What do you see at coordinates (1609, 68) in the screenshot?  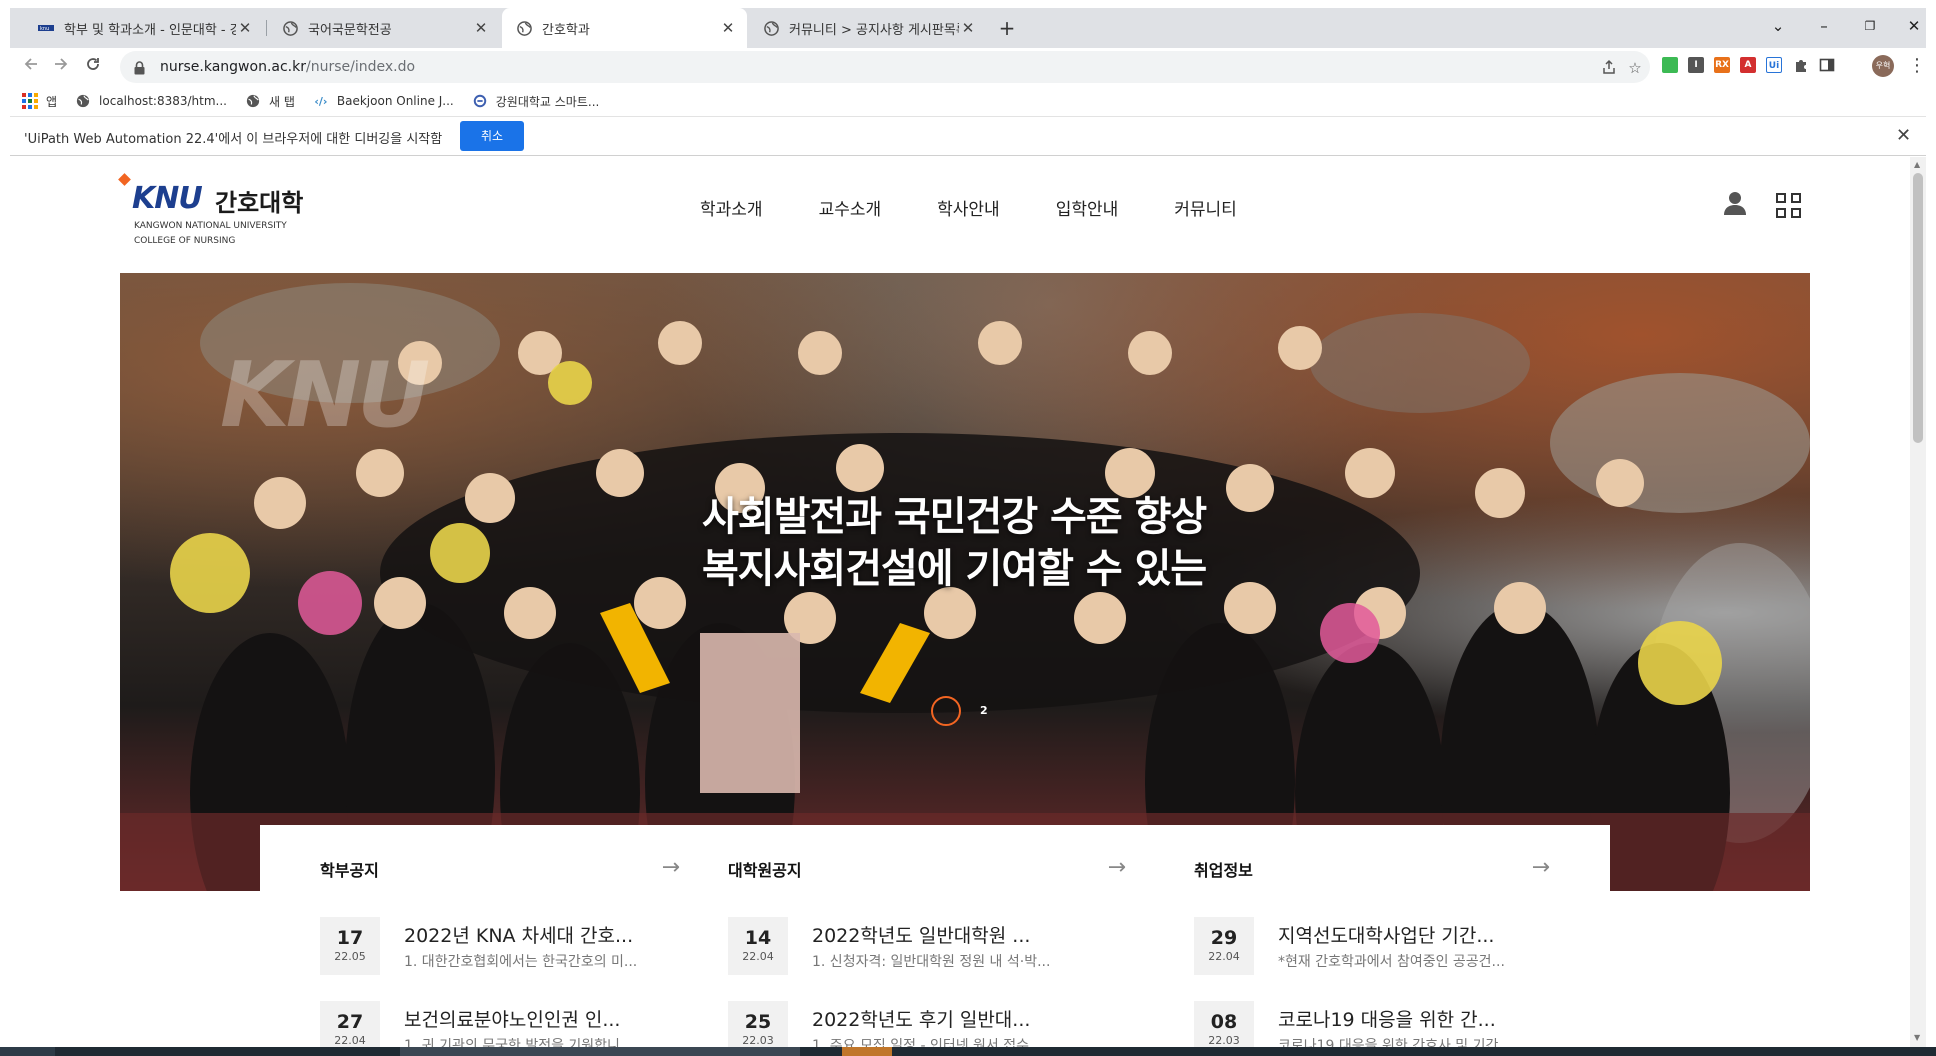 I see `share-icon` at bounding box center [1609, 68].